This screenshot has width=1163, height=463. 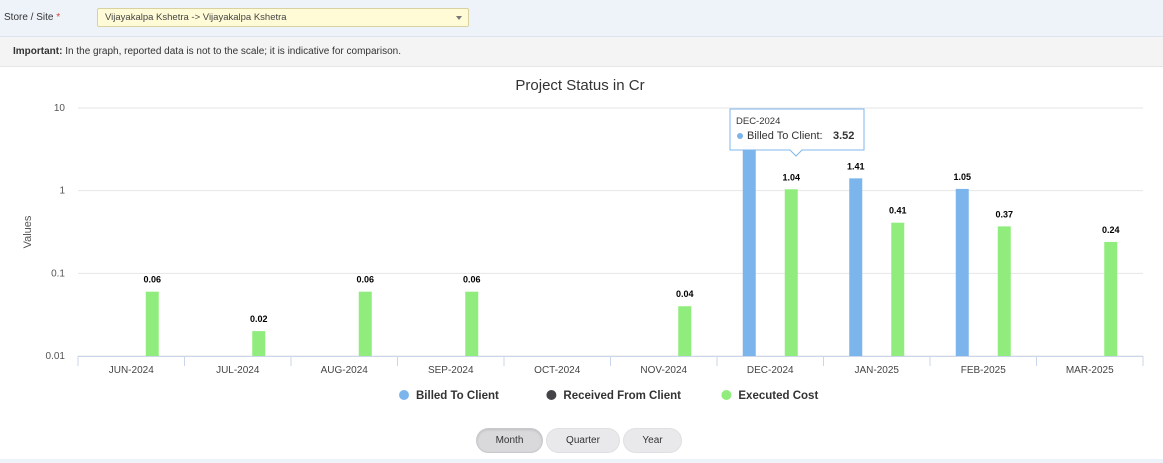 What do you see at coordinates (60, 108) in the screenshot?
I see `y-tick-label: 10` at bounding box center [60, 108].